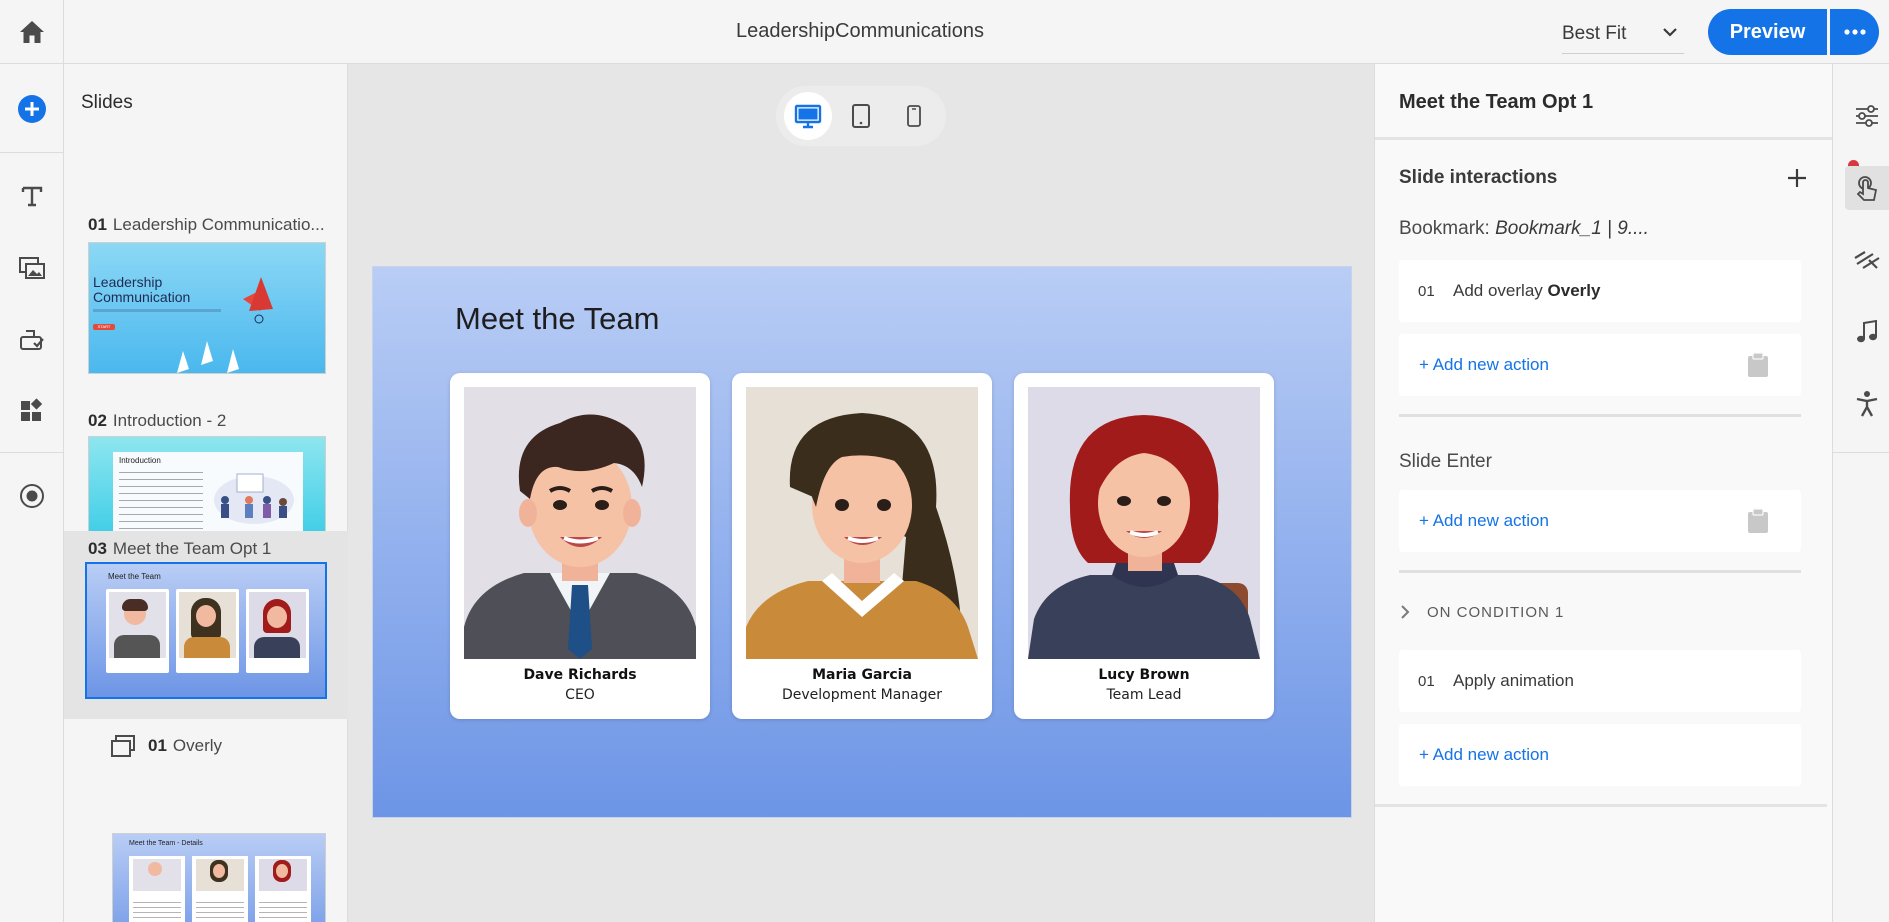 The image size is (1889, 922). What do you see at coordinates (1144, 695) in the screenshot?
I see `team-member-role: Team Lead` at bounding box center [1144, 695].